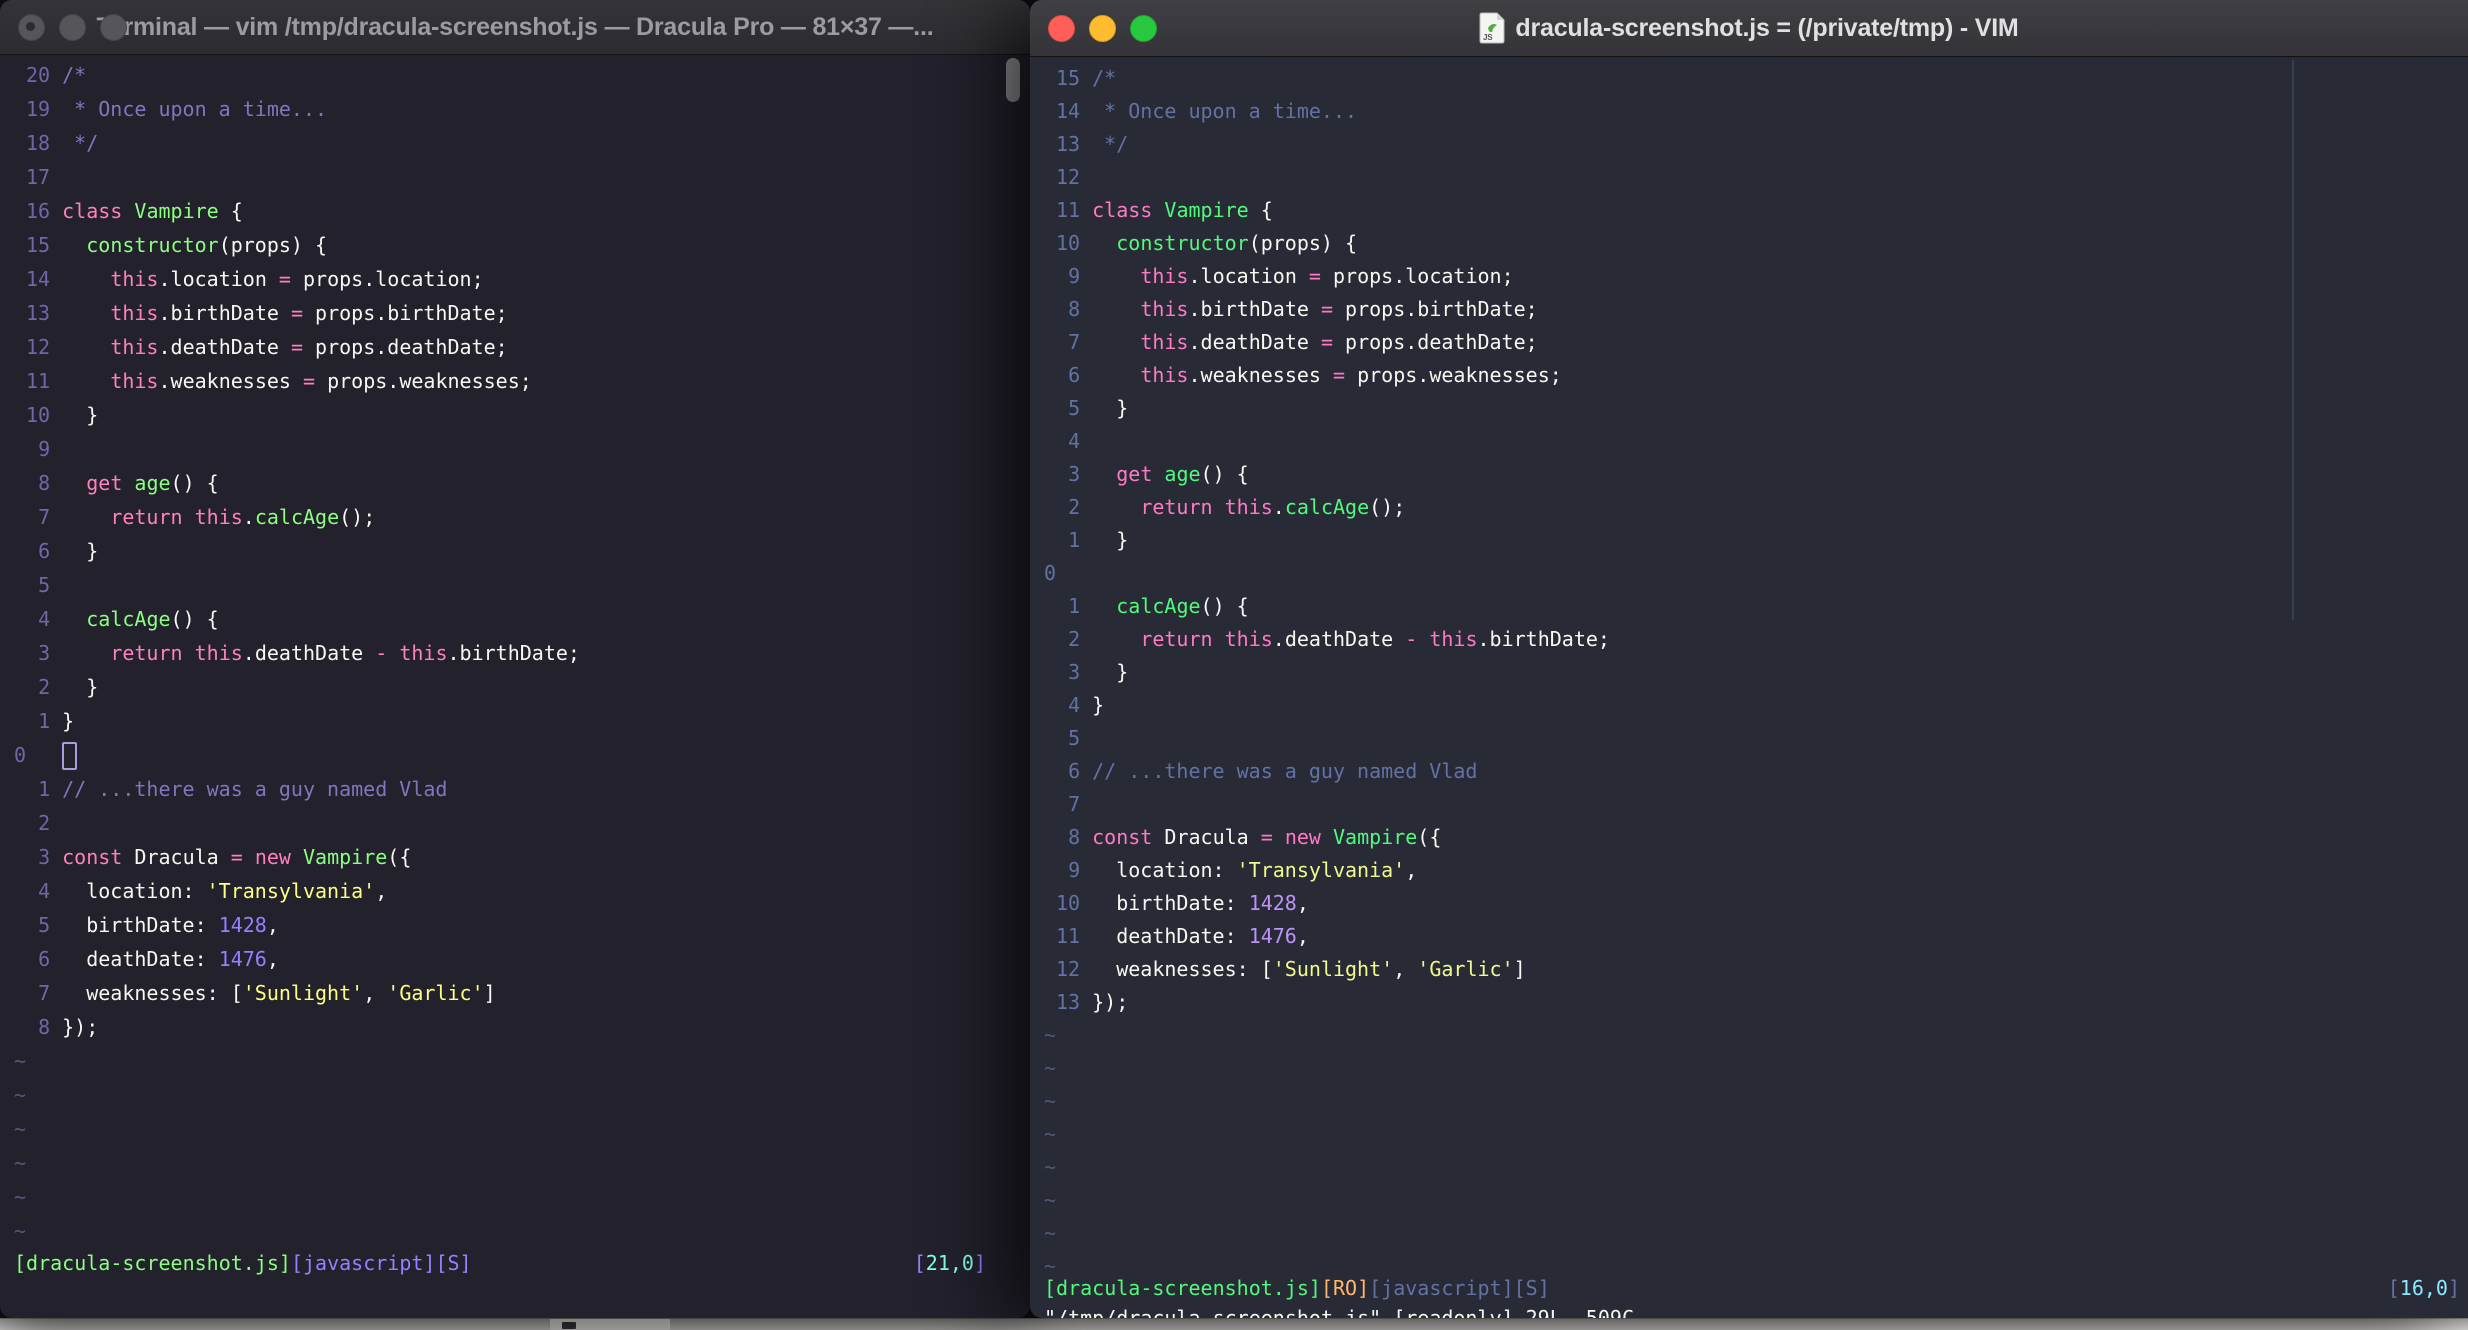 This screenshot has width=2468, height=1330. Describe the element at coordinates (309, 347) in the screenshot. I see `code-text: this.deathDate = props.deathDate;` at that location.